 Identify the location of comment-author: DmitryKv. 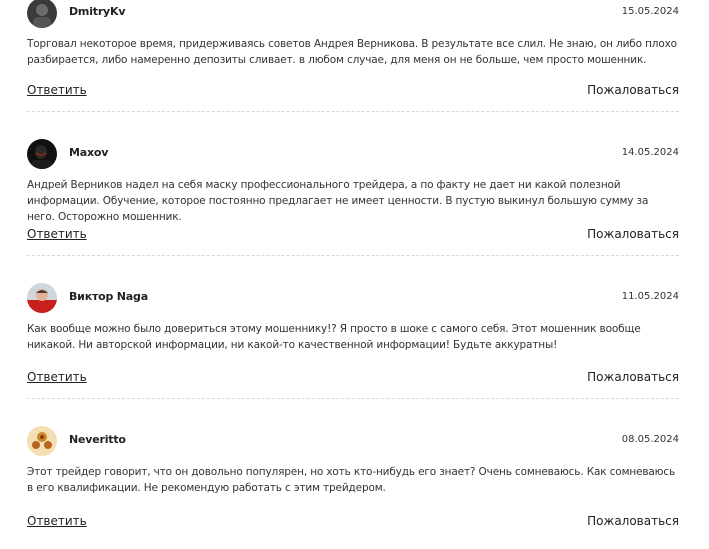
(97, 11).